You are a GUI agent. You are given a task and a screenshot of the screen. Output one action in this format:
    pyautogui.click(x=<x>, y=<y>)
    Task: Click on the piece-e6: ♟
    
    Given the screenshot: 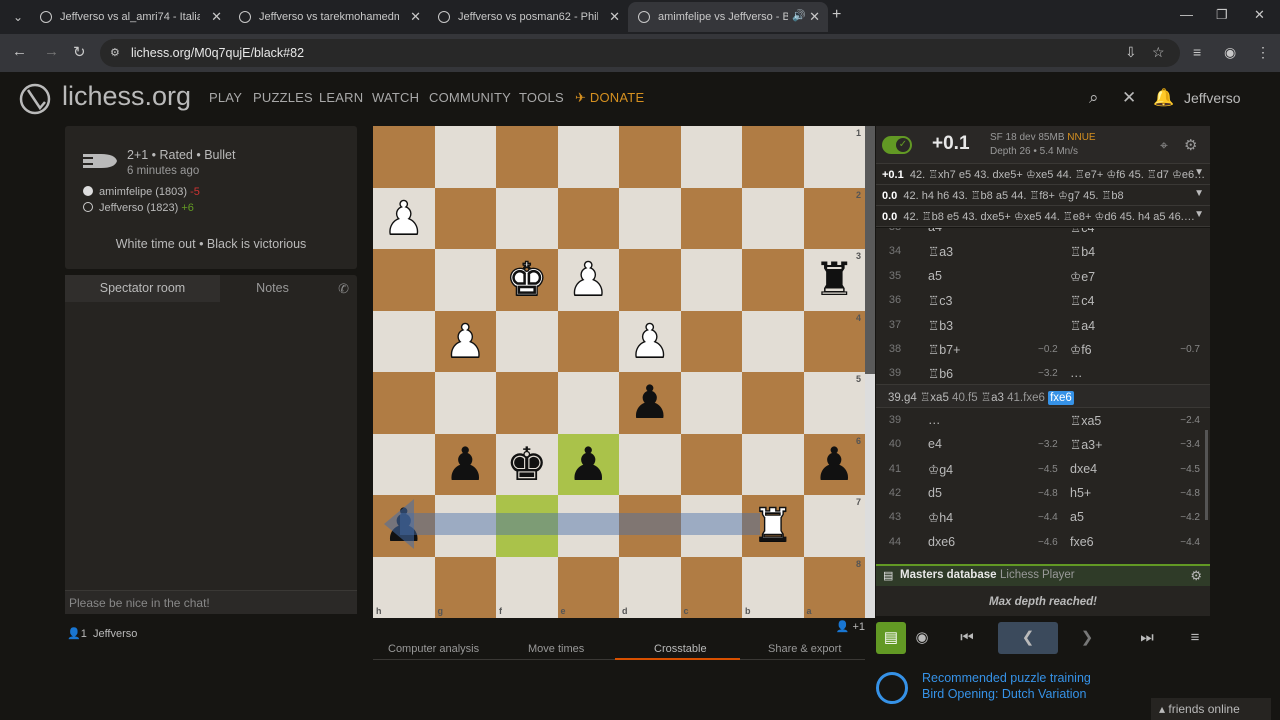 What is the action you would take?
    pyautogui.click(x=589, y=465)
    